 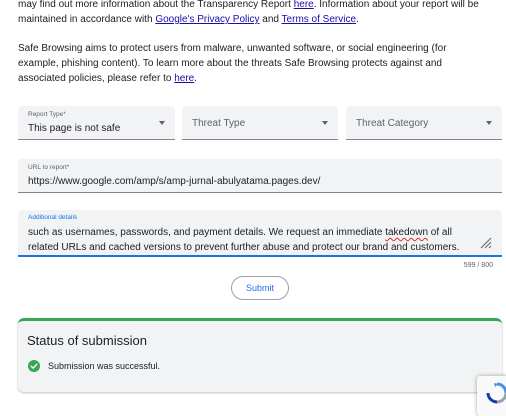 What do you see at coordinates (270, 19) in the screenshot?
I see `intro-text: and` at bounding box center [270, 19].